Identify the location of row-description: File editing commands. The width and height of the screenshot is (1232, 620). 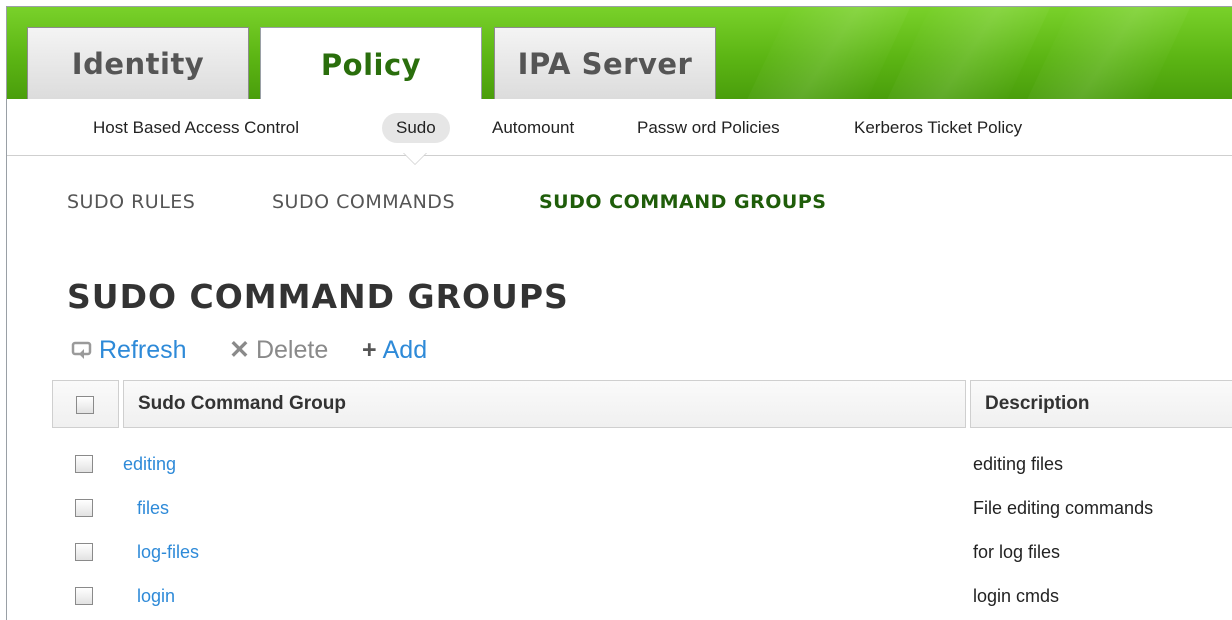
(1063, 508).